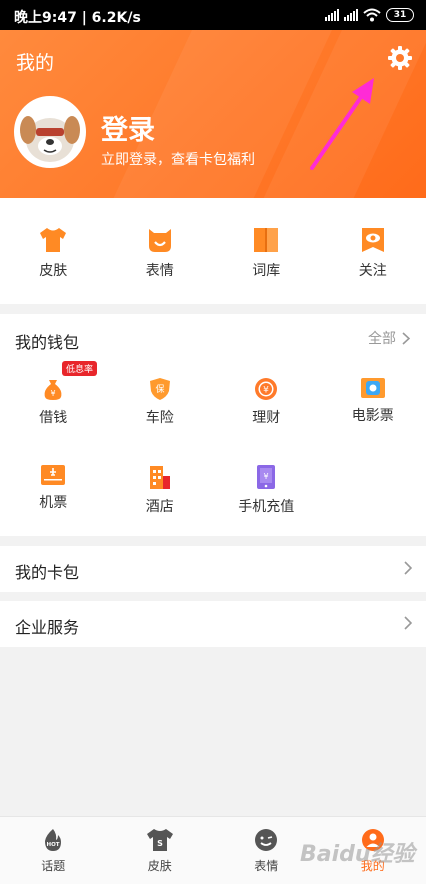 The height and width of the screenshot is (884, 426). I want to click on wallet-item-loan: ¥ 借钱, so click(53, 402).